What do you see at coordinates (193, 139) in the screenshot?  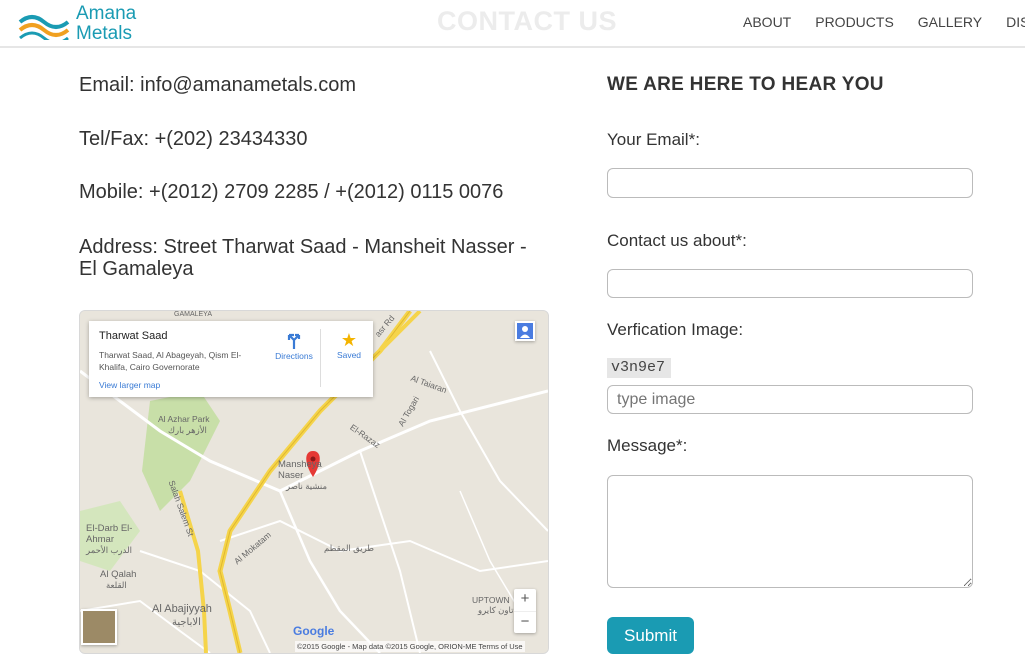 I see `contact-tel: Tel/Fax: +(202) 23434330` at bounding box center [193, 139].